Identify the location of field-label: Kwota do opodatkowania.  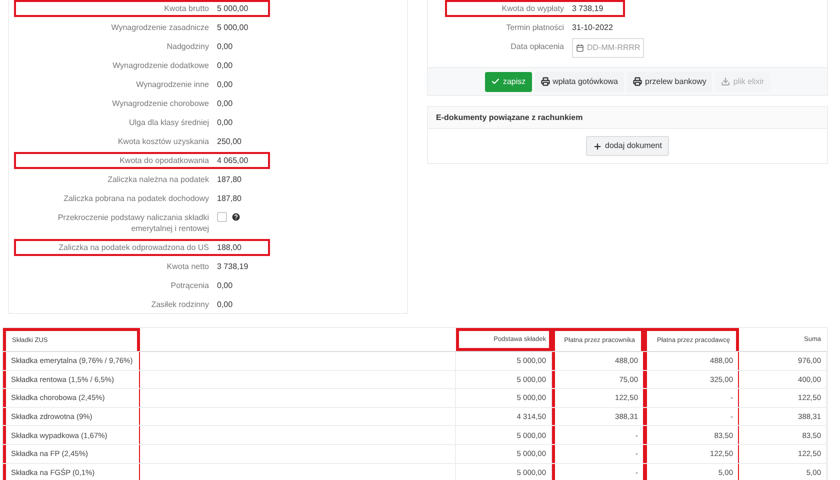
(163, 160).